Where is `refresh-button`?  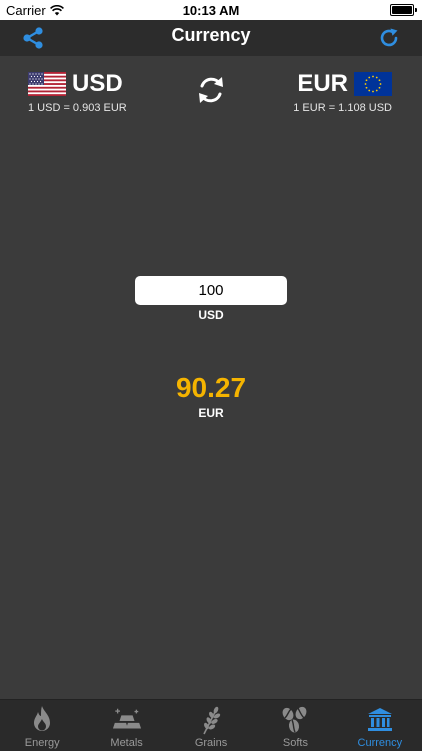
refresh-button is located at coordinates (389, 38).